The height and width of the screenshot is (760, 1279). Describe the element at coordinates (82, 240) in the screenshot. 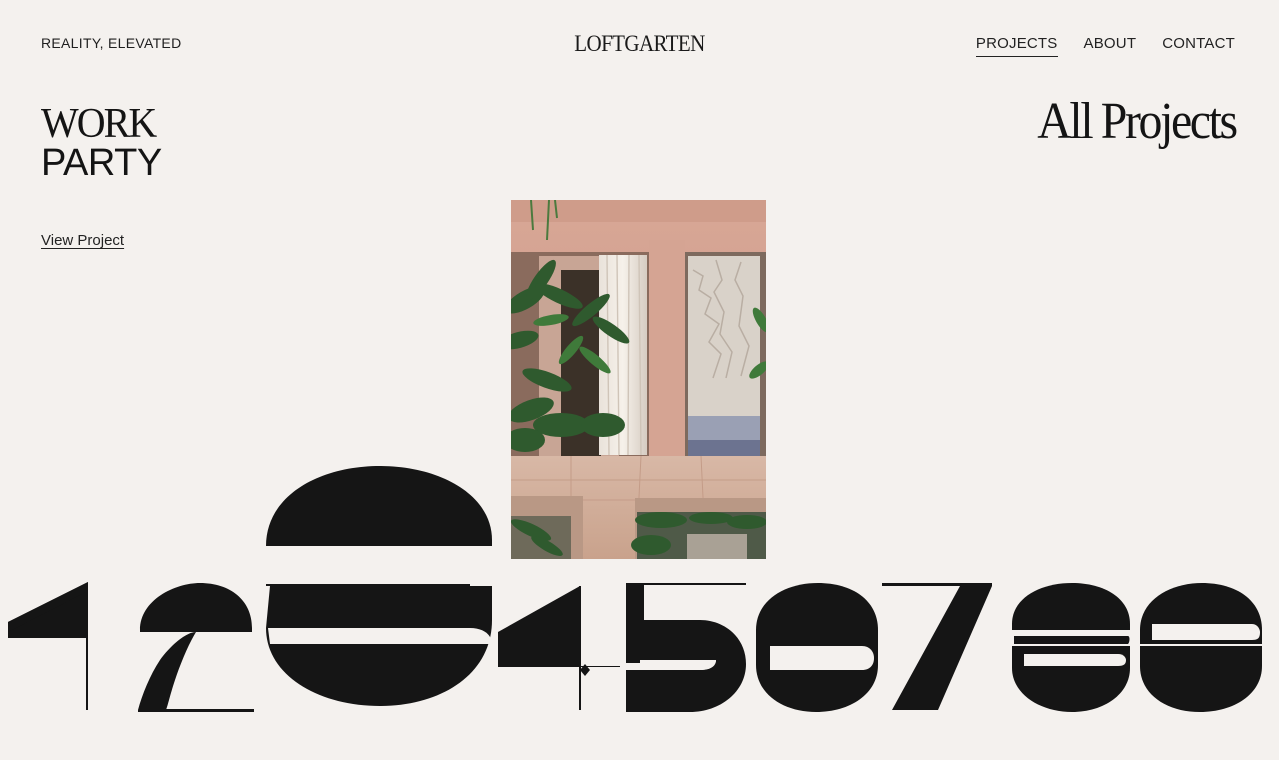

I see `view-project-link: View Project` at that location.